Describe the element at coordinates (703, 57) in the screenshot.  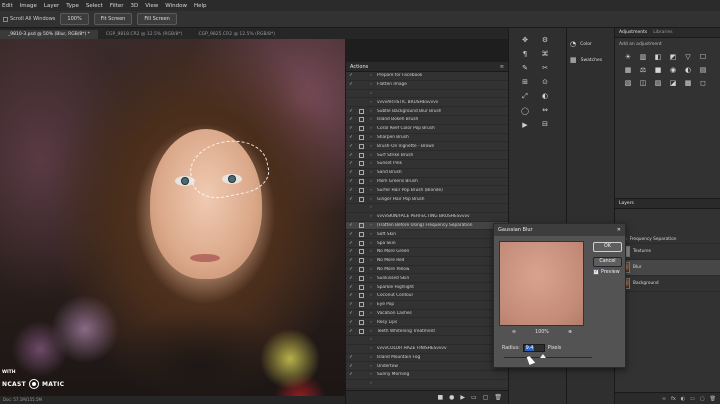
I see `adjustment-preset-icon: ☐` at that location.